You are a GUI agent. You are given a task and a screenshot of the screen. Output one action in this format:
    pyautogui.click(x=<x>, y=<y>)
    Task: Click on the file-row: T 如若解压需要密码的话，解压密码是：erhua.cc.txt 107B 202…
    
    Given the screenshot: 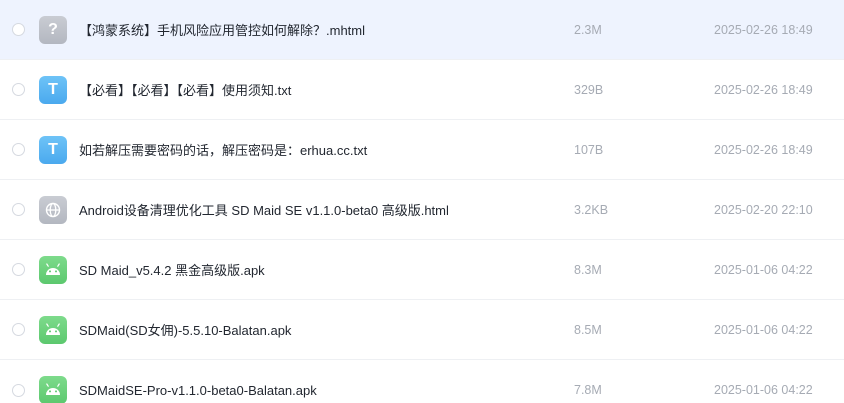 What is the action you would take?
    pyautogui.click(x=422, y=150)
    